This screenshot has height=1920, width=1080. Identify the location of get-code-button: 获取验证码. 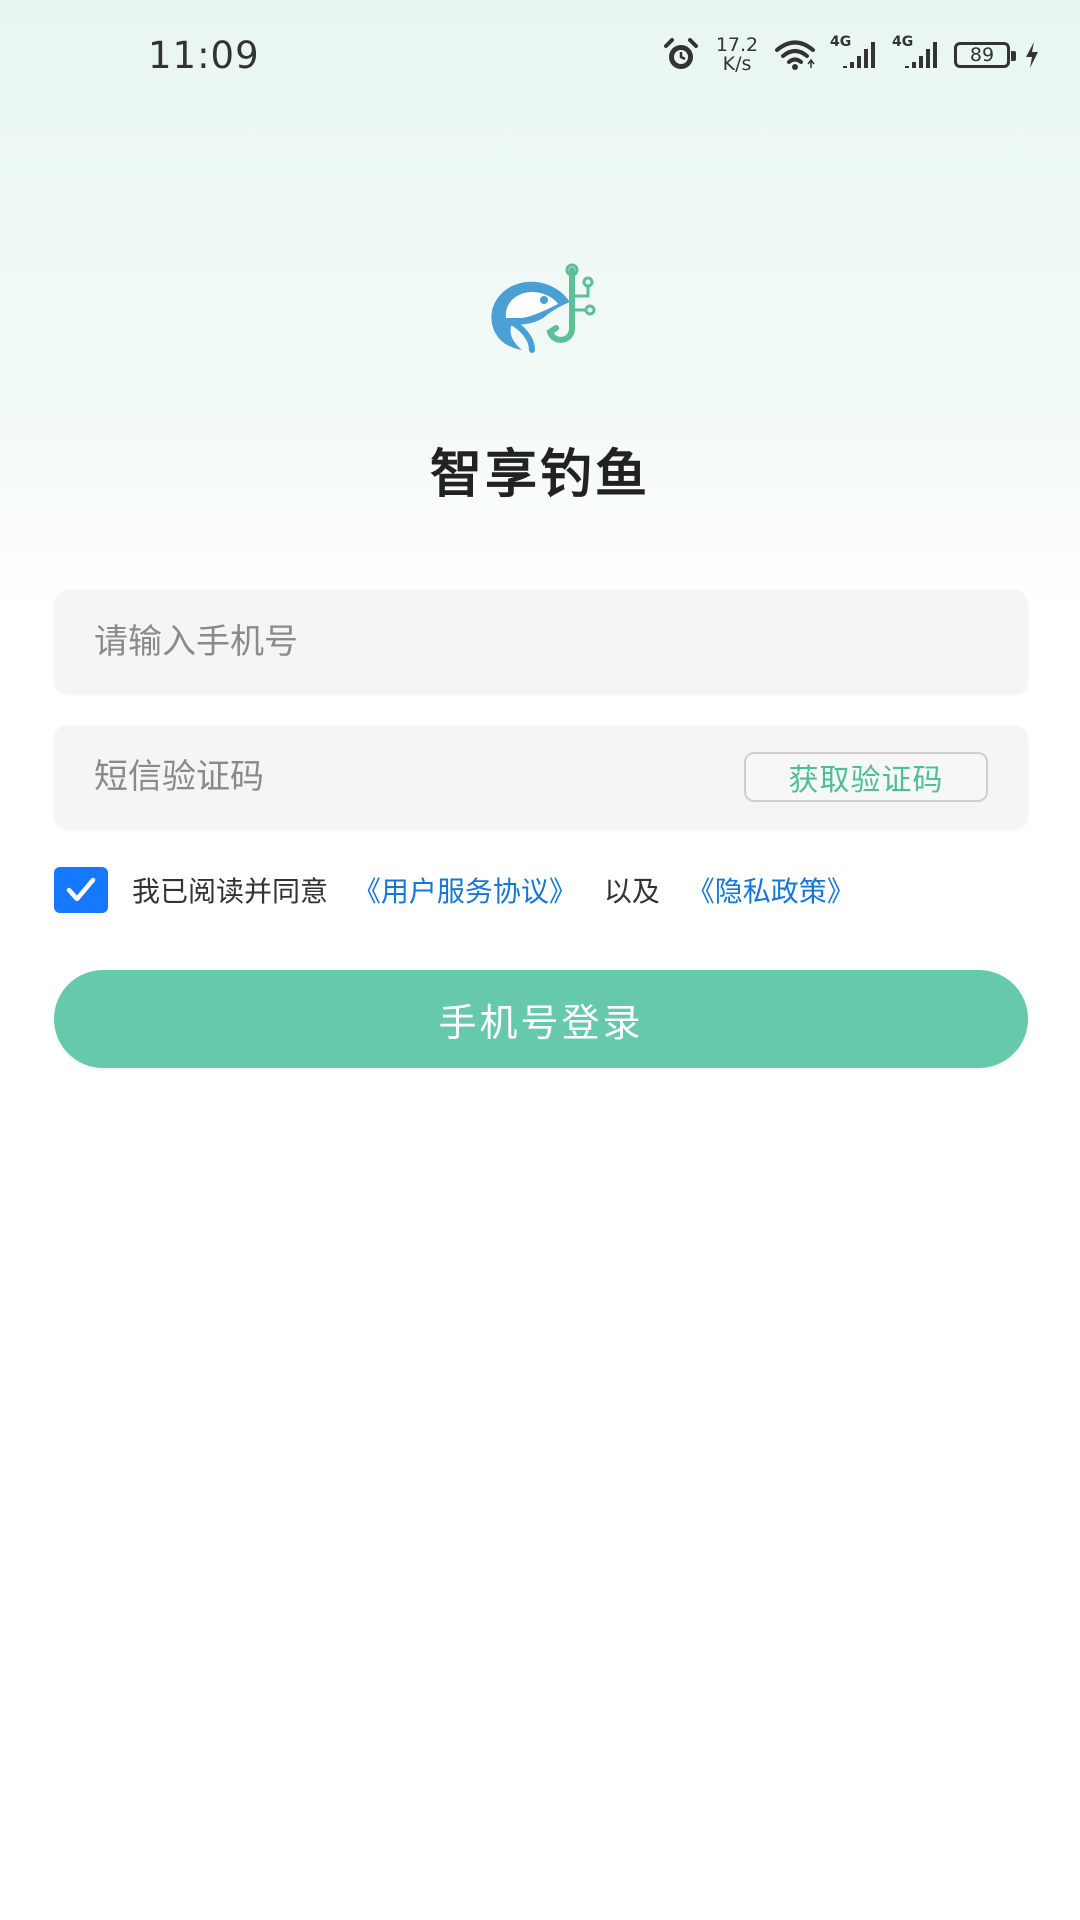
(866, 777).